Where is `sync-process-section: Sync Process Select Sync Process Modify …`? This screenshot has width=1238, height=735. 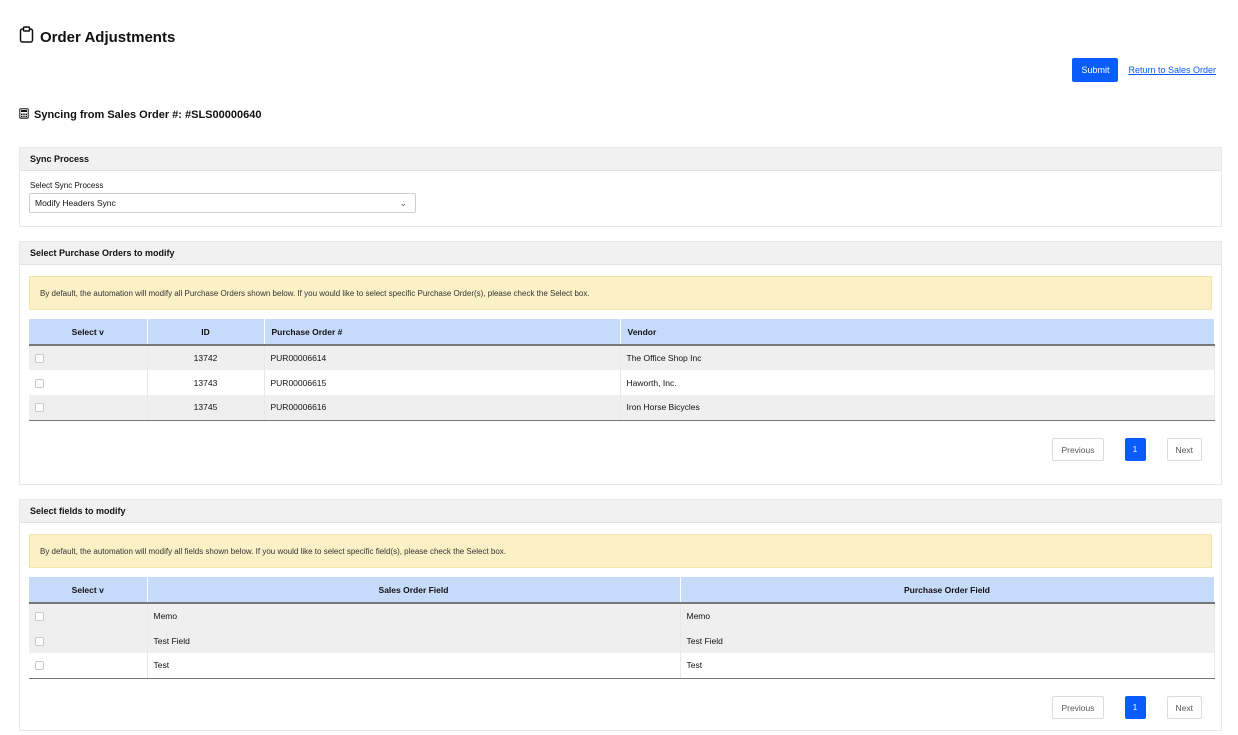 sync-process-section: Sync Process Select Sync Process Modify … is located at coordinates (620, 187).